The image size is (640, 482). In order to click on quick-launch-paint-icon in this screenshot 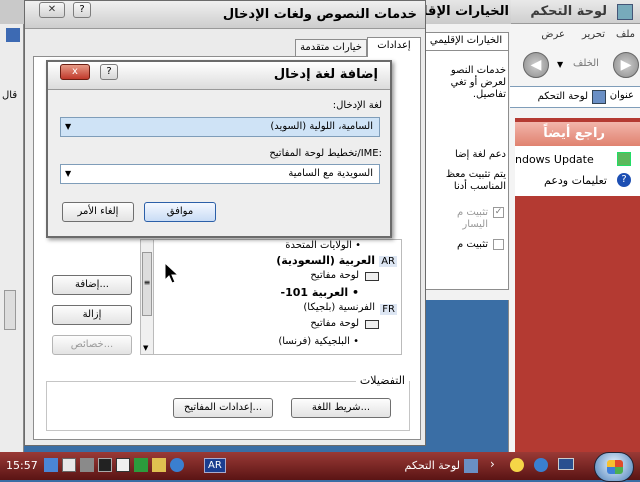, I will do `click(141, 465)`.